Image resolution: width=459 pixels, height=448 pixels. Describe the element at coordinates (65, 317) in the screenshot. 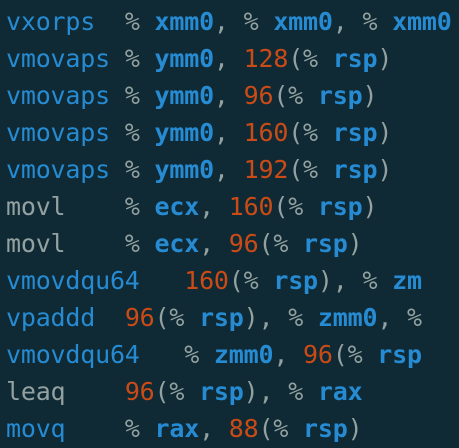

I see `instruction-mnemonic: vpaddd` at that location.